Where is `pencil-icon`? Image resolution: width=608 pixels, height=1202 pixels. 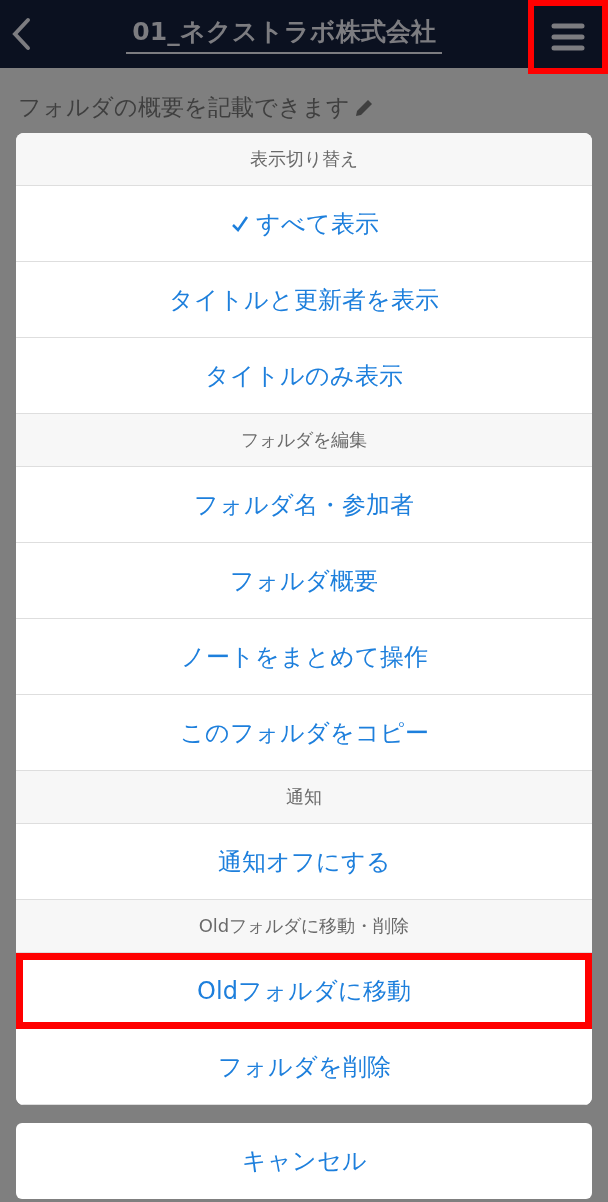 pencil-icon is located at coordinates (364, 107).